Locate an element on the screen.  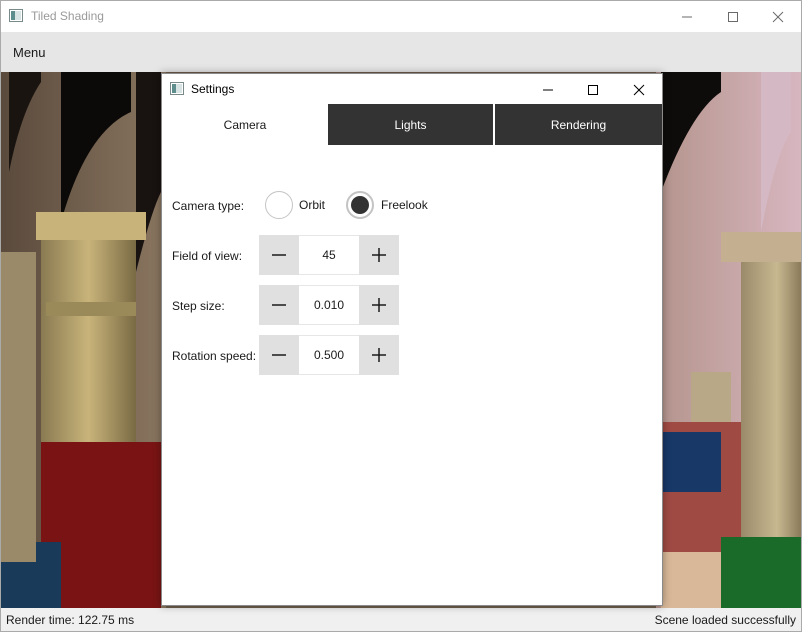
menu-item-menu: Menu is located at coordinates (29, 52).